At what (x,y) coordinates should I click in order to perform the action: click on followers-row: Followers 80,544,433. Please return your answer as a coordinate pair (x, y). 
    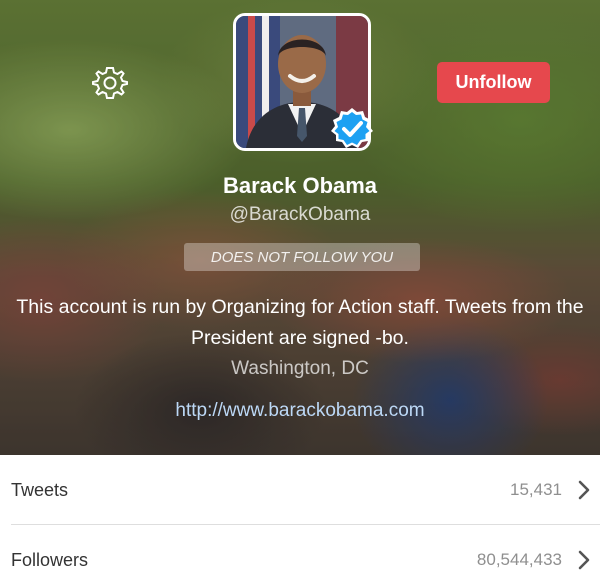
    Looking at the image, I should click on (300, 556).